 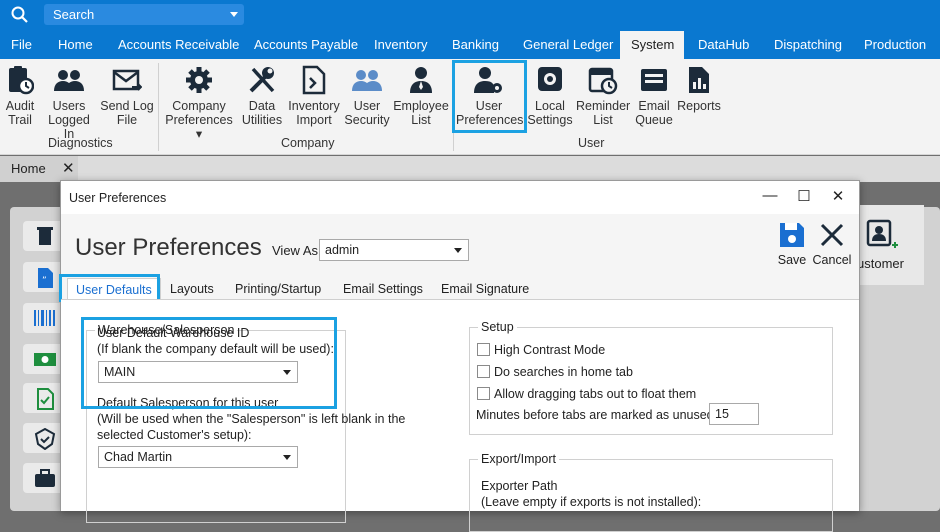 What do you see at coordinates (199, 80) in the screenshot?
I see `gear-icon` at bounding box center [199, 80].